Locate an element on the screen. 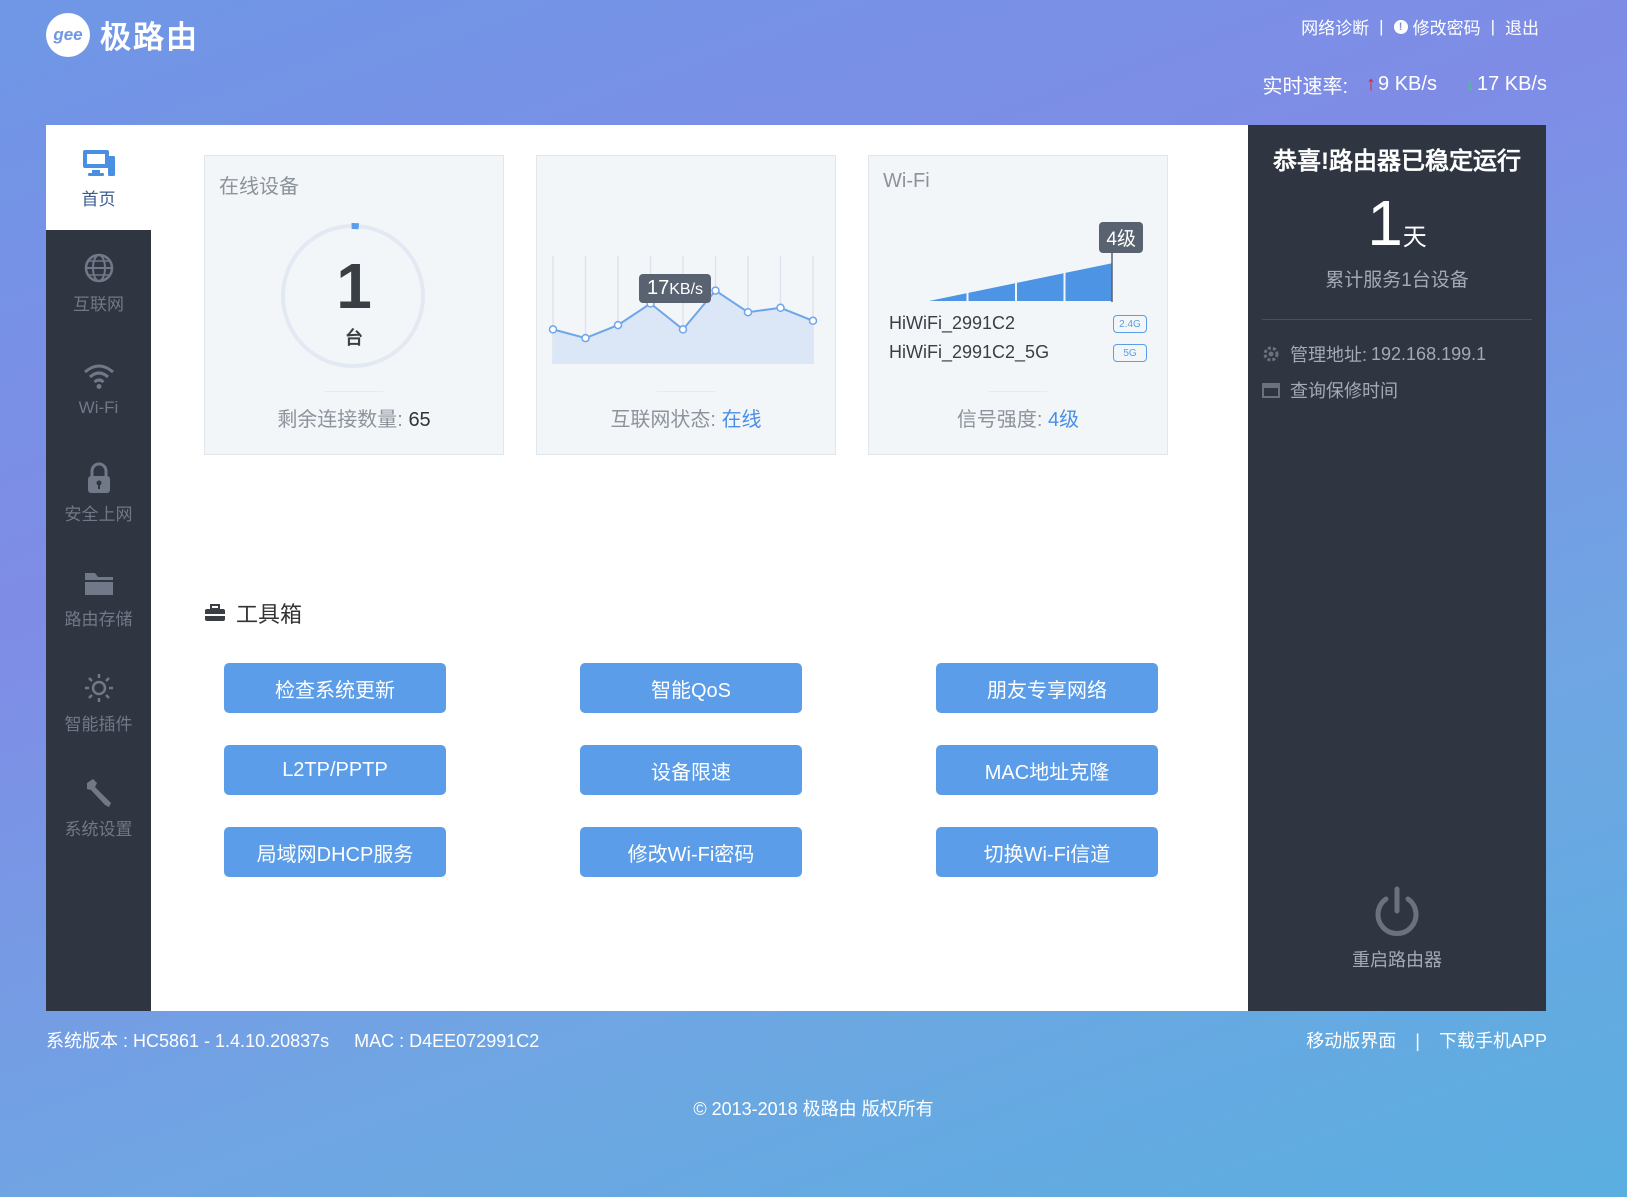 The height and width of the screenshot is (1197, 1627). speed-value: 17 is located at coordinates (658, 288).